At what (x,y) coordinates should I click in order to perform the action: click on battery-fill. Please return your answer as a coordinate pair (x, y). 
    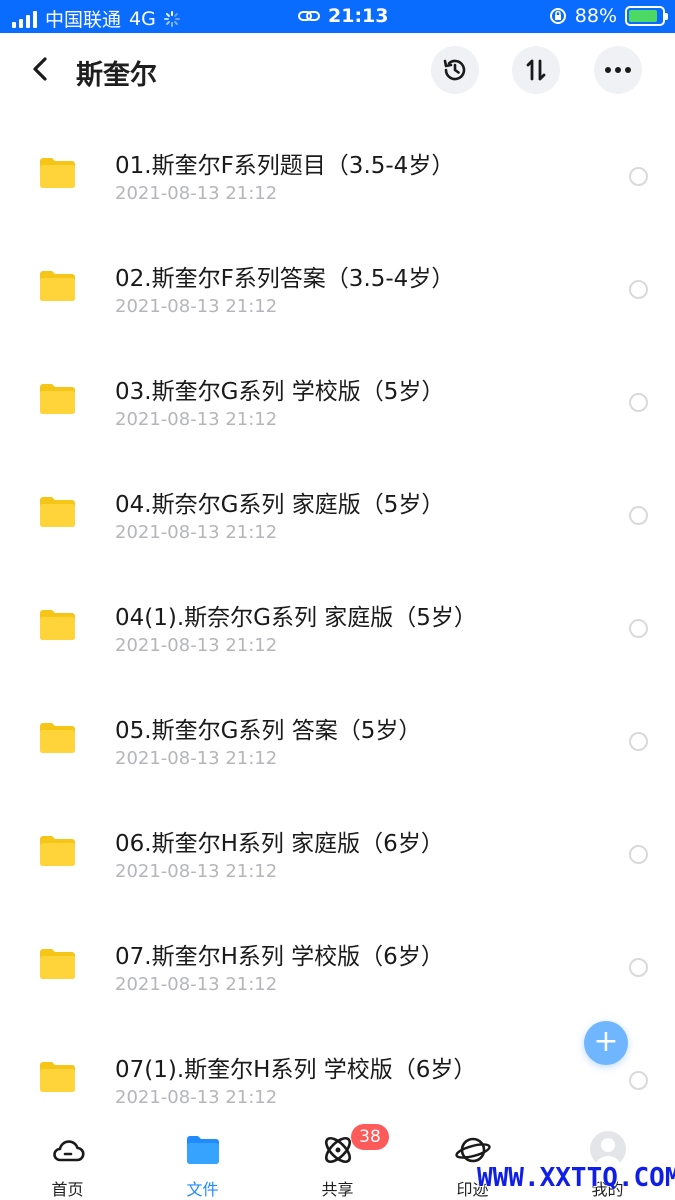
    Looking at the image, I should click on (643, 16).